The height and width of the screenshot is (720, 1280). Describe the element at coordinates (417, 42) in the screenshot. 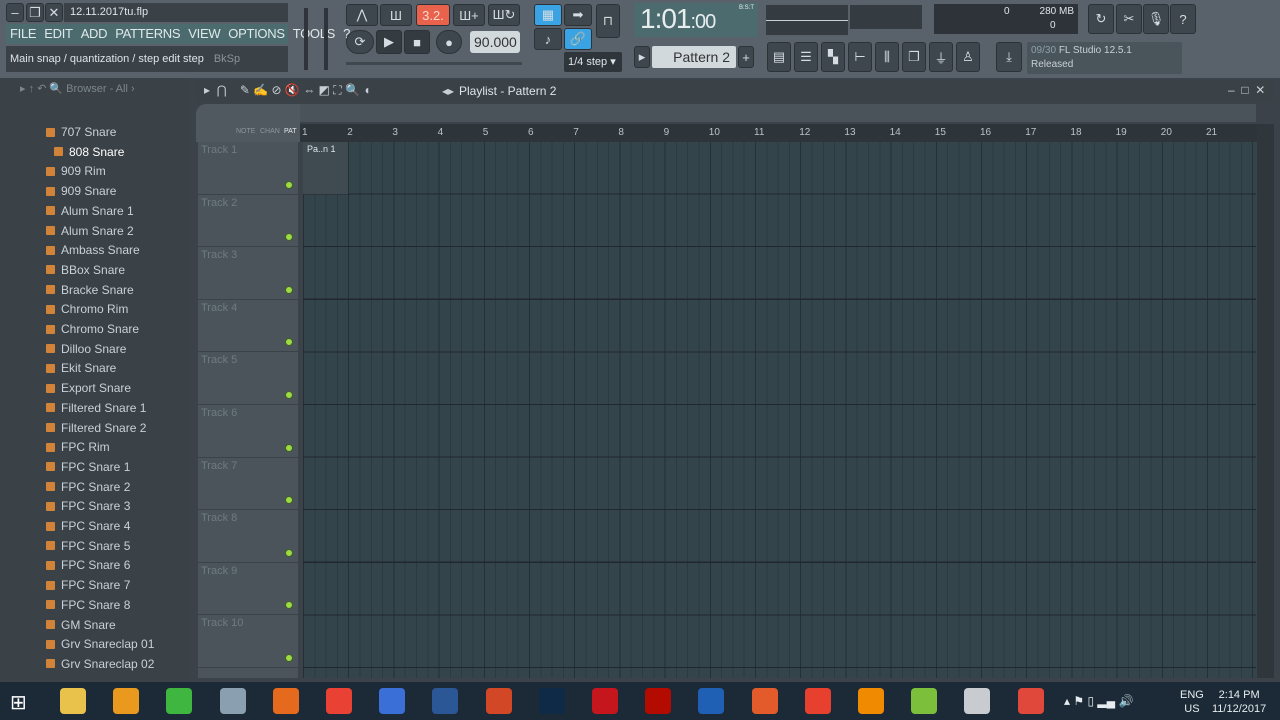

I see `stop-button: ■` at that location.